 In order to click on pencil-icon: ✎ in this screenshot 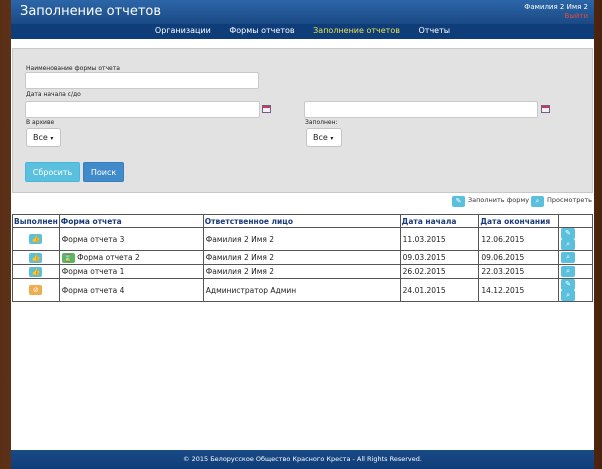, I will do `click(458, 201)`.